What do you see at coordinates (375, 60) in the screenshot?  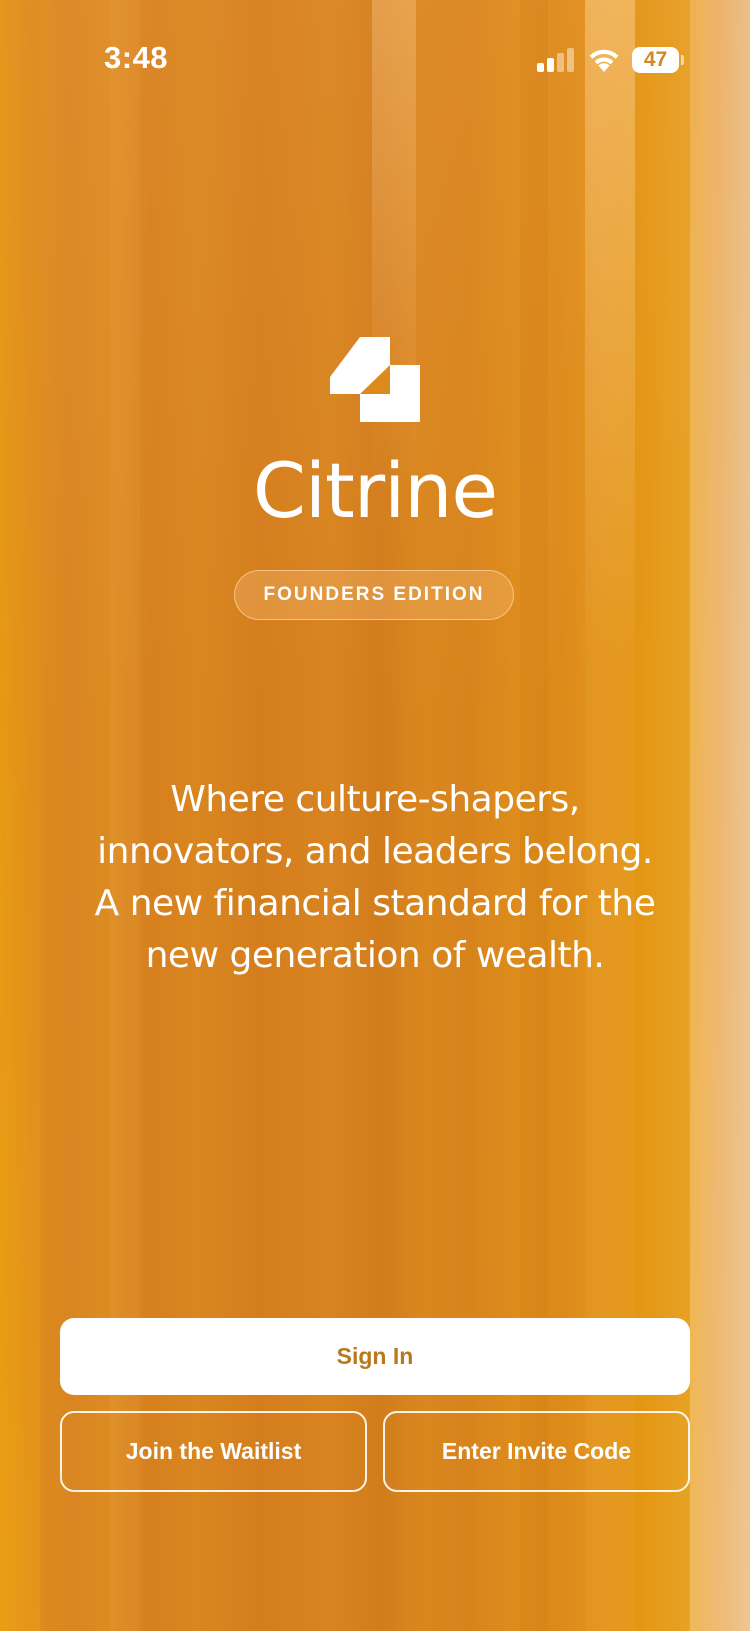 I see `status-bar: 3:48 47` at bounding box center [375, 60].